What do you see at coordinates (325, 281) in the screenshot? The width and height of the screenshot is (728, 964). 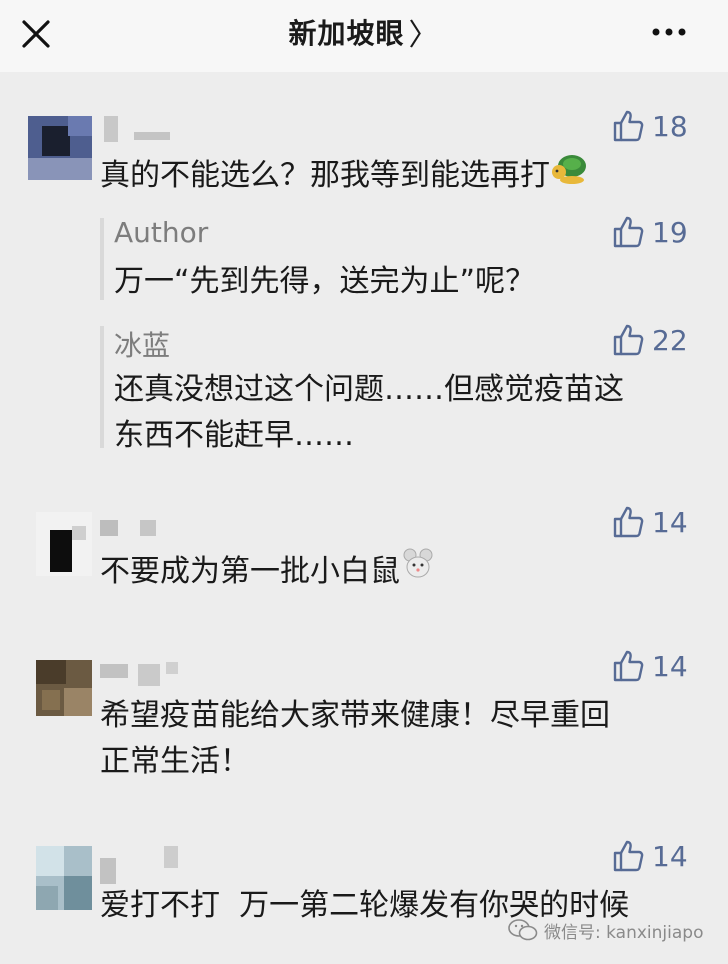 I see `reply-text: 万一“先到先得，送完为止”呢？` at bounding box center [325, 281].